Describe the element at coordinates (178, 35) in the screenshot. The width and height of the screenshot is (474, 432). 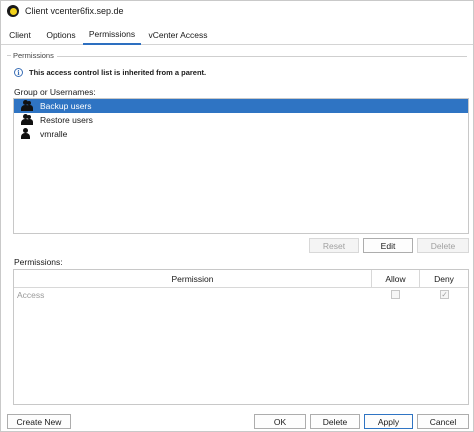
I see `tab-vcenter-access: vCenter Access` at that location.